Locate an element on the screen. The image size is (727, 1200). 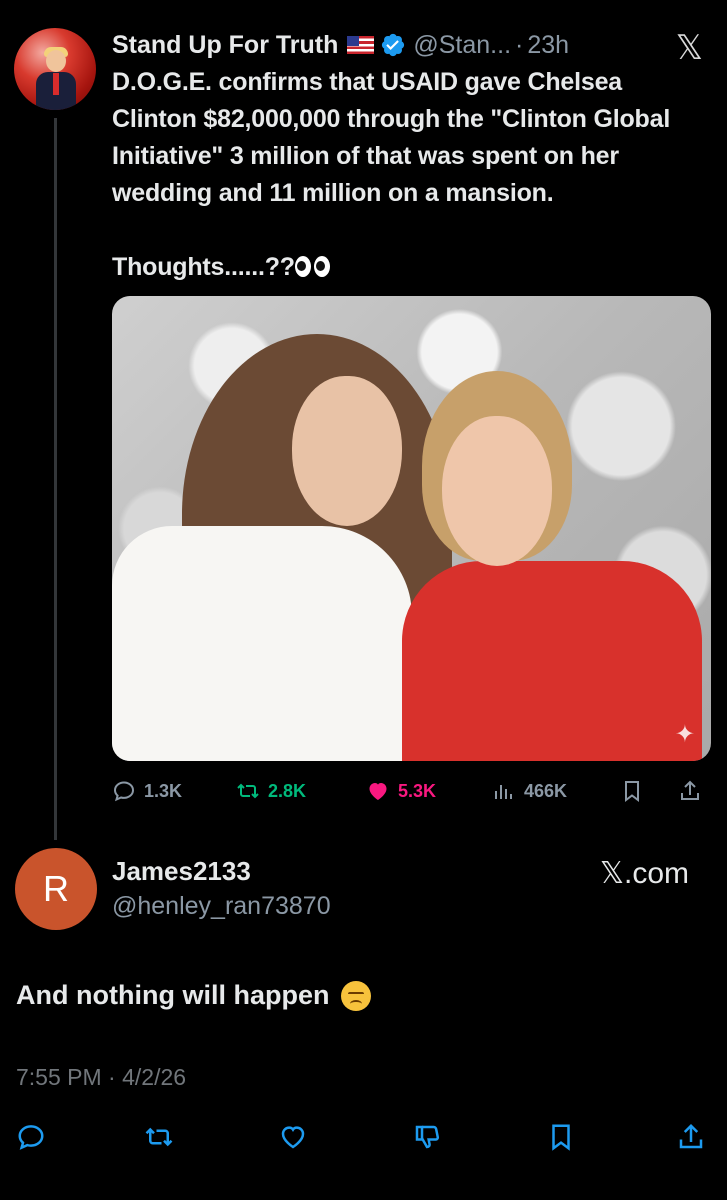
share-button is located at coordinates (694, 791).